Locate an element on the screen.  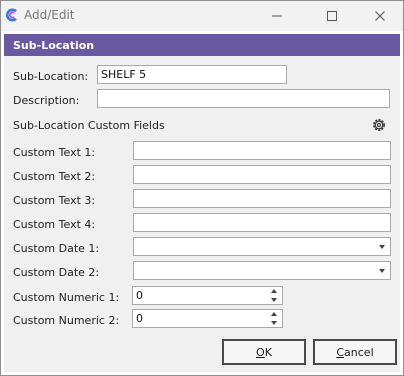
maximize-icon is located at coordinates (332, 16).